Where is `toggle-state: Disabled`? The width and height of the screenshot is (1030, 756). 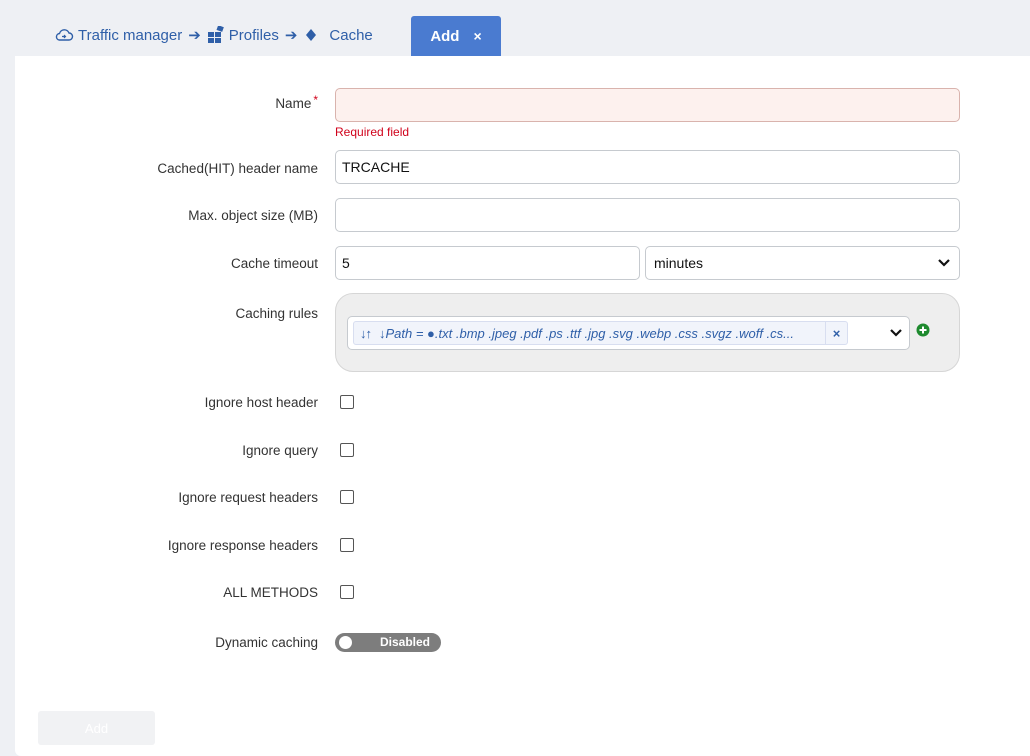 toggle-state: Disabled is located at coordinates (405, 642).